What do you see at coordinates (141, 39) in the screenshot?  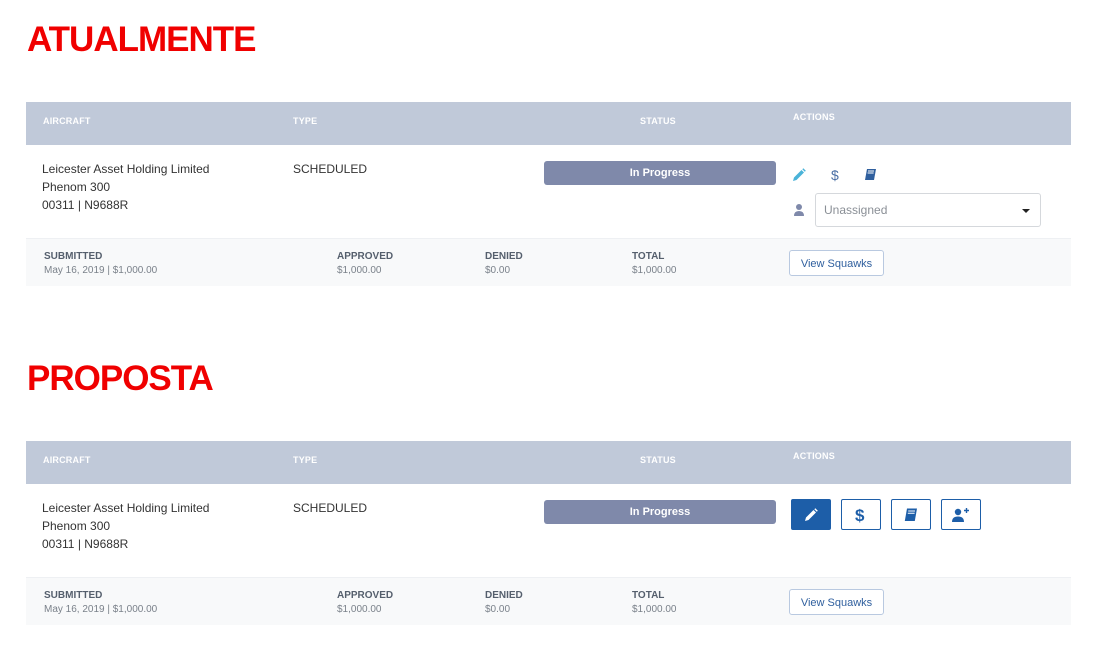 I see `section-title-current: ATUALMENTE` at bounding box center [141, 39].